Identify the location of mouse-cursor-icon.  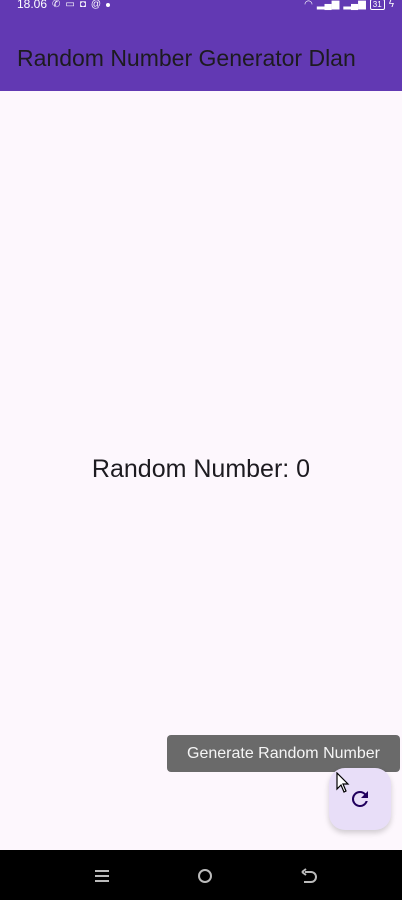
(343, 782).